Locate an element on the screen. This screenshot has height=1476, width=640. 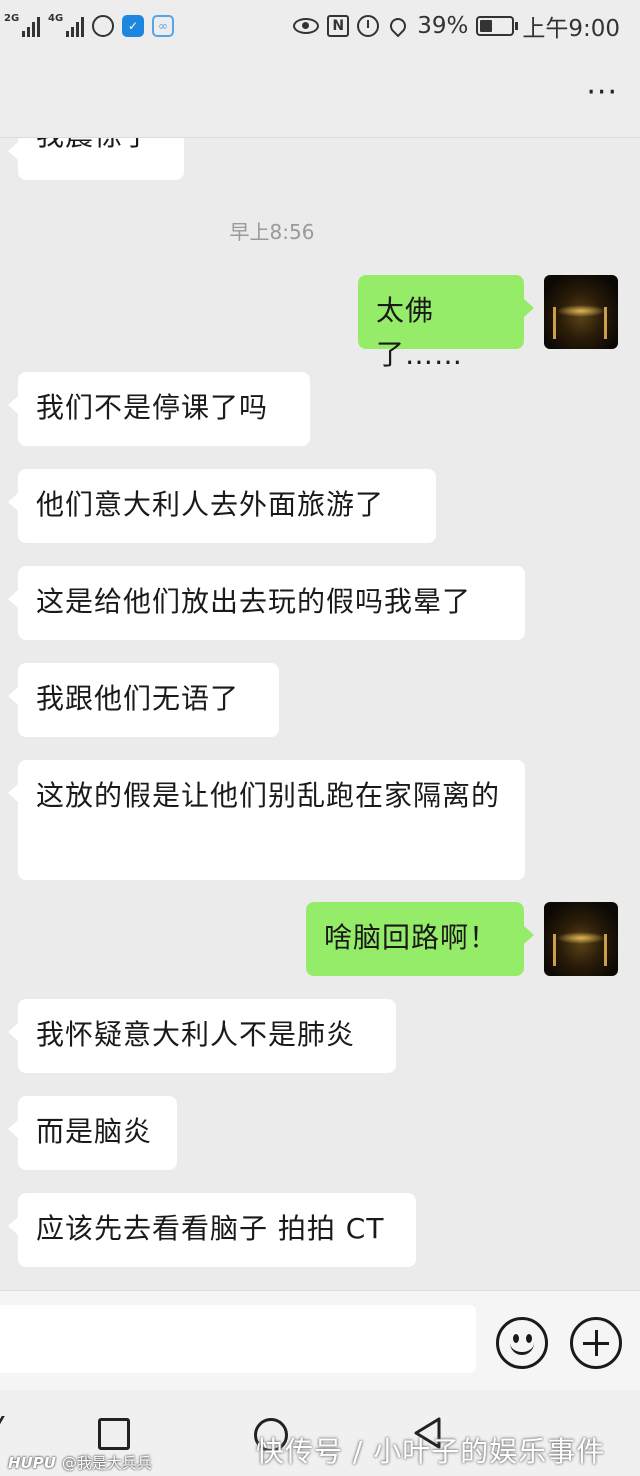
network-type-label: 4G is located at coordinates (56, 18).